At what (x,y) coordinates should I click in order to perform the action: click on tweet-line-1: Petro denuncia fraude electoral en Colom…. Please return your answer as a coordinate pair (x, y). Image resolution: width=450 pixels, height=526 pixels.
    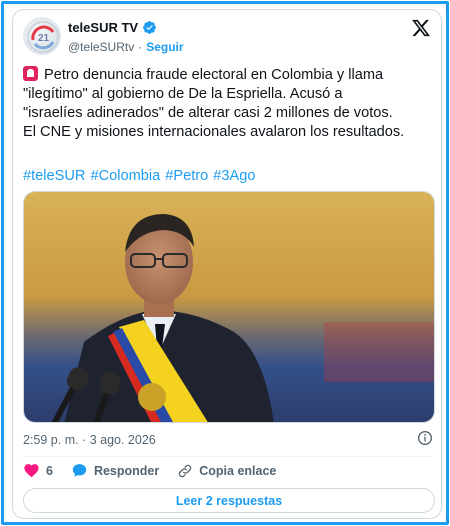
    Looking at the image, I should click on (214, 75).